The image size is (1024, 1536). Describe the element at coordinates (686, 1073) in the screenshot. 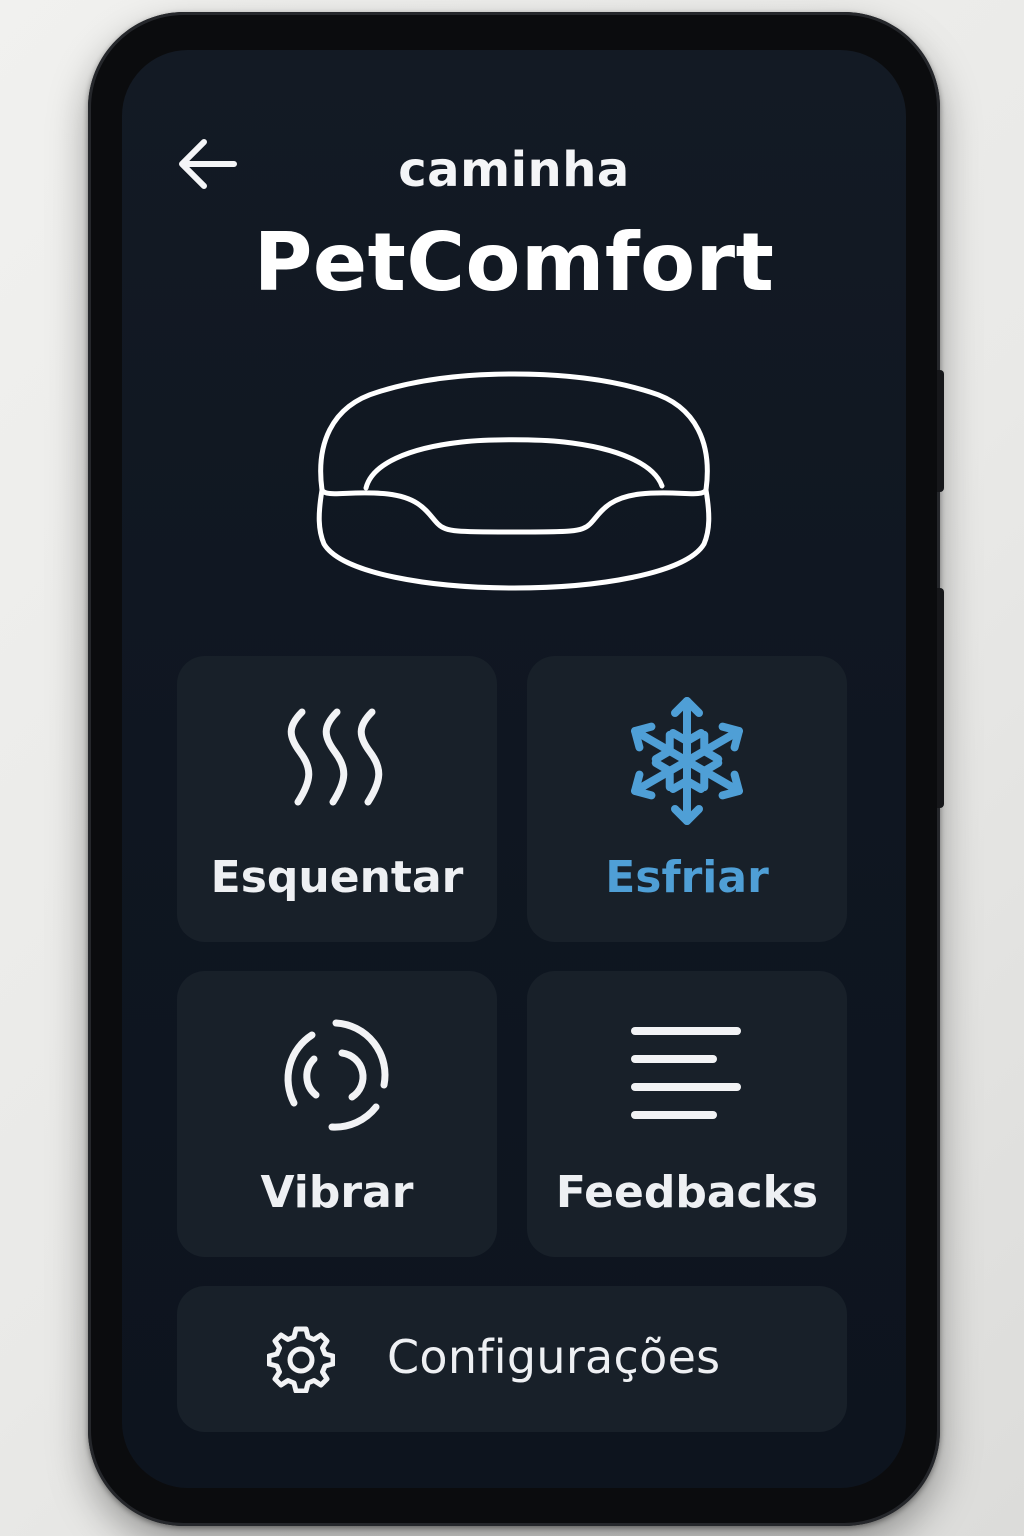

I see `lines-icon` at that location.